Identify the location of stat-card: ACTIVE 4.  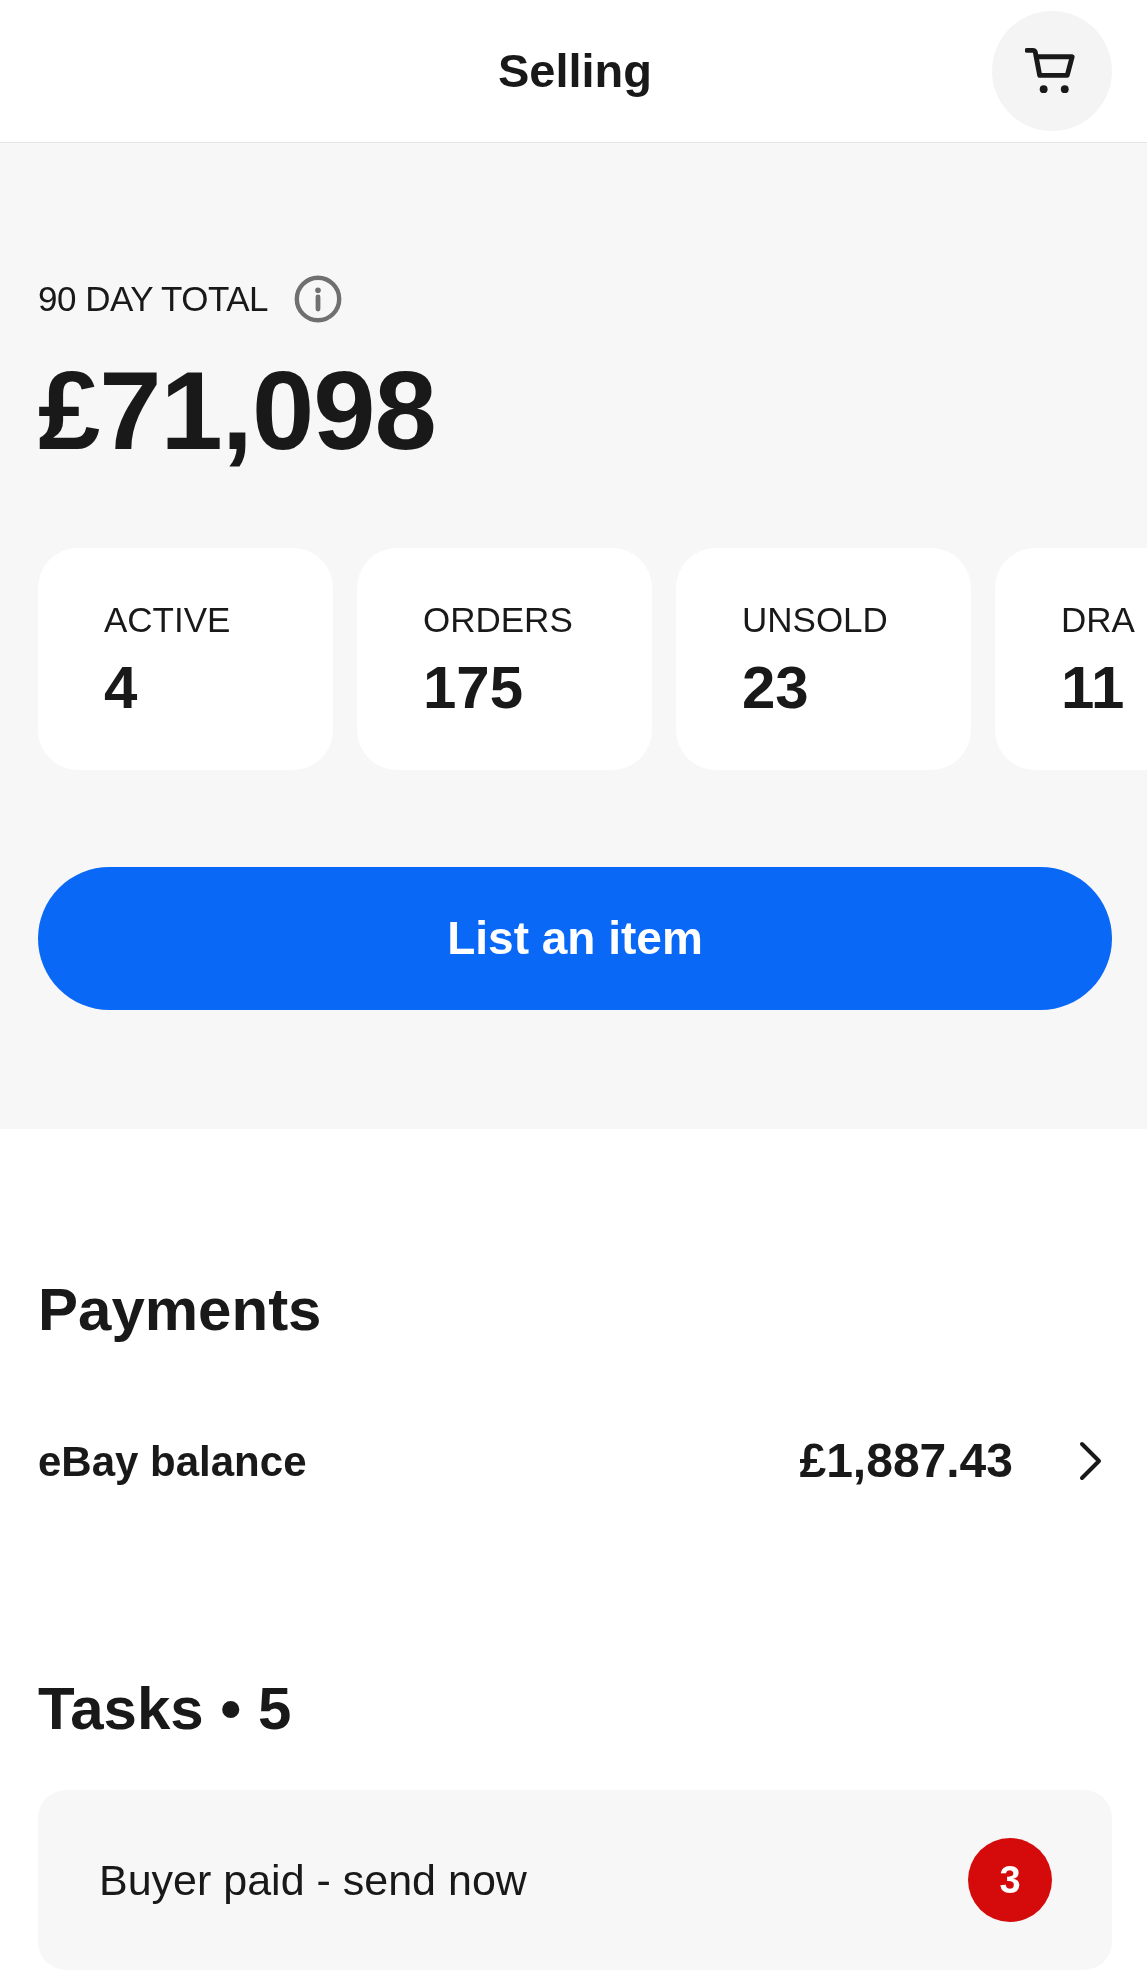
(185, 659).